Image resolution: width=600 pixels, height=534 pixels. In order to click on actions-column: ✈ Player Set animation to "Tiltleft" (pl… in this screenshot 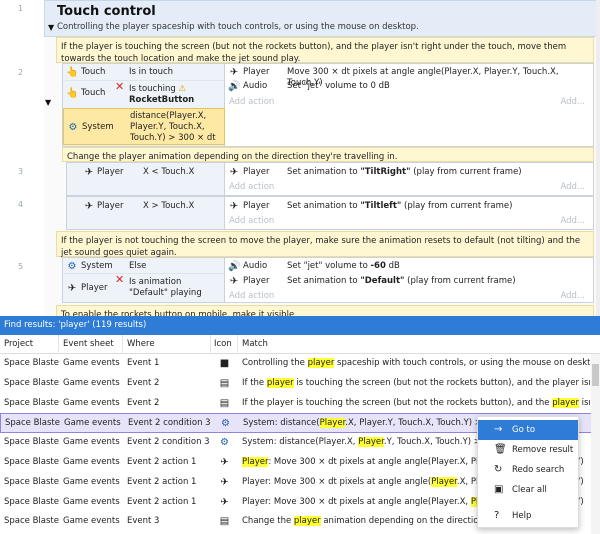, I will do `click(409, 213)`.